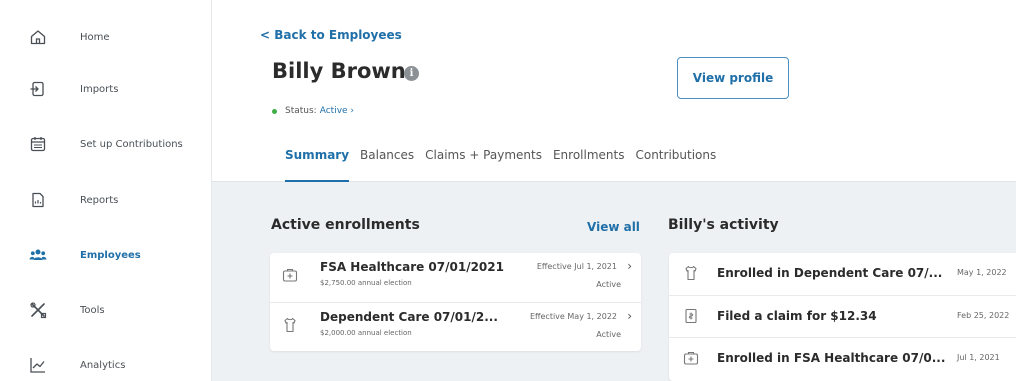 The image size is (1016, 381). What do you see at coordinates (301, 111) in the screenshot?
I see `status-label: Status:` at bounding box center [301, 111].